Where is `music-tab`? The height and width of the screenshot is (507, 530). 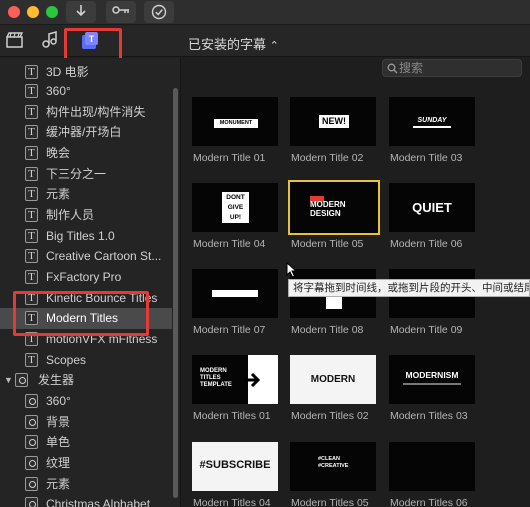
music-tab is located at coordinates (51, 41).